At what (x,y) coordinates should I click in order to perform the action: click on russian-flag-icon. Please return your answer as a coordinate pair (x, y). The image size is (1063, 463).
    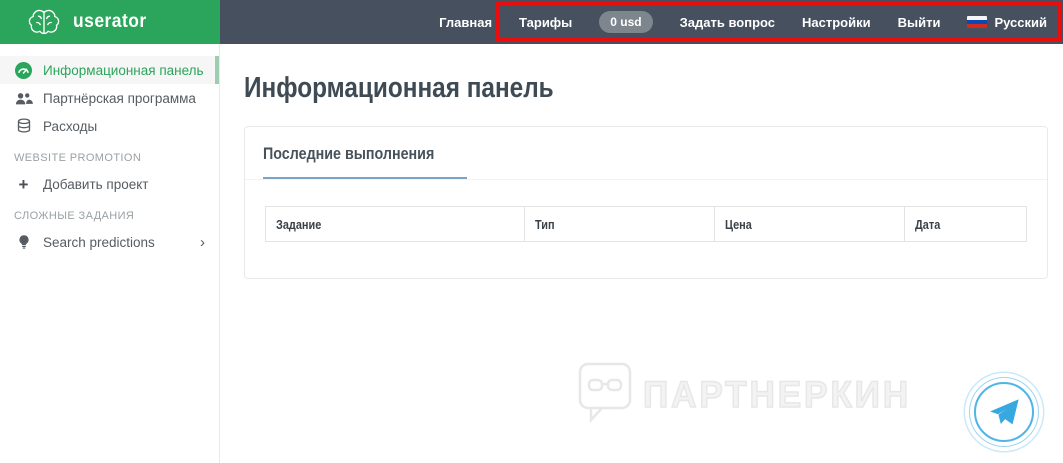
    Looking at the image, I should click on (977, 22).